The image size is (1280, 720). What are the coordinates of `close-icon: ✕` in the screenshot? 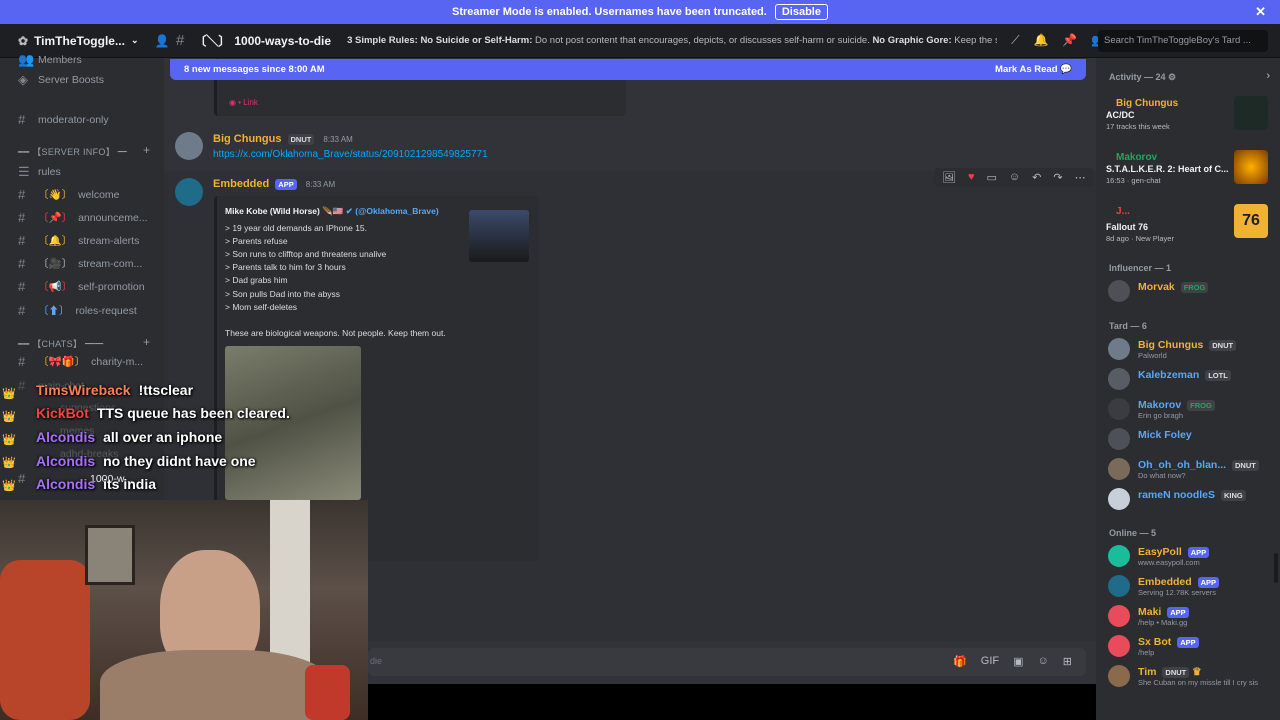 It's located at (1260, 12).